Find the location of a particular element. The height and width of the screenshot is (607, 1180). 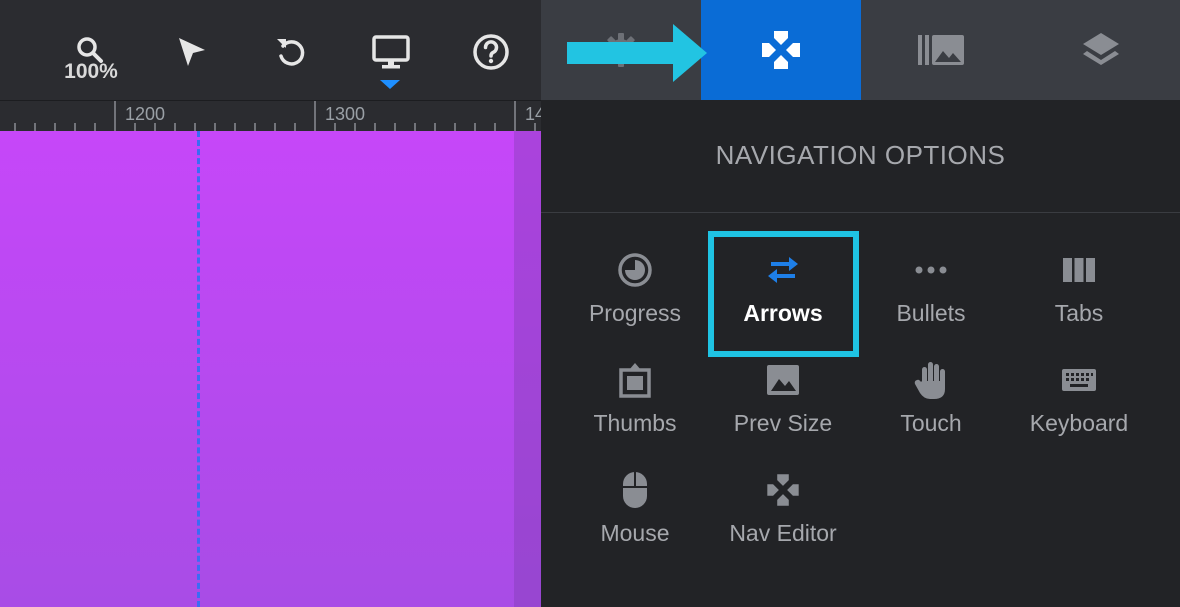

panel-title: NAVIGATION OPTIONS is located at coordinates (860, 155).